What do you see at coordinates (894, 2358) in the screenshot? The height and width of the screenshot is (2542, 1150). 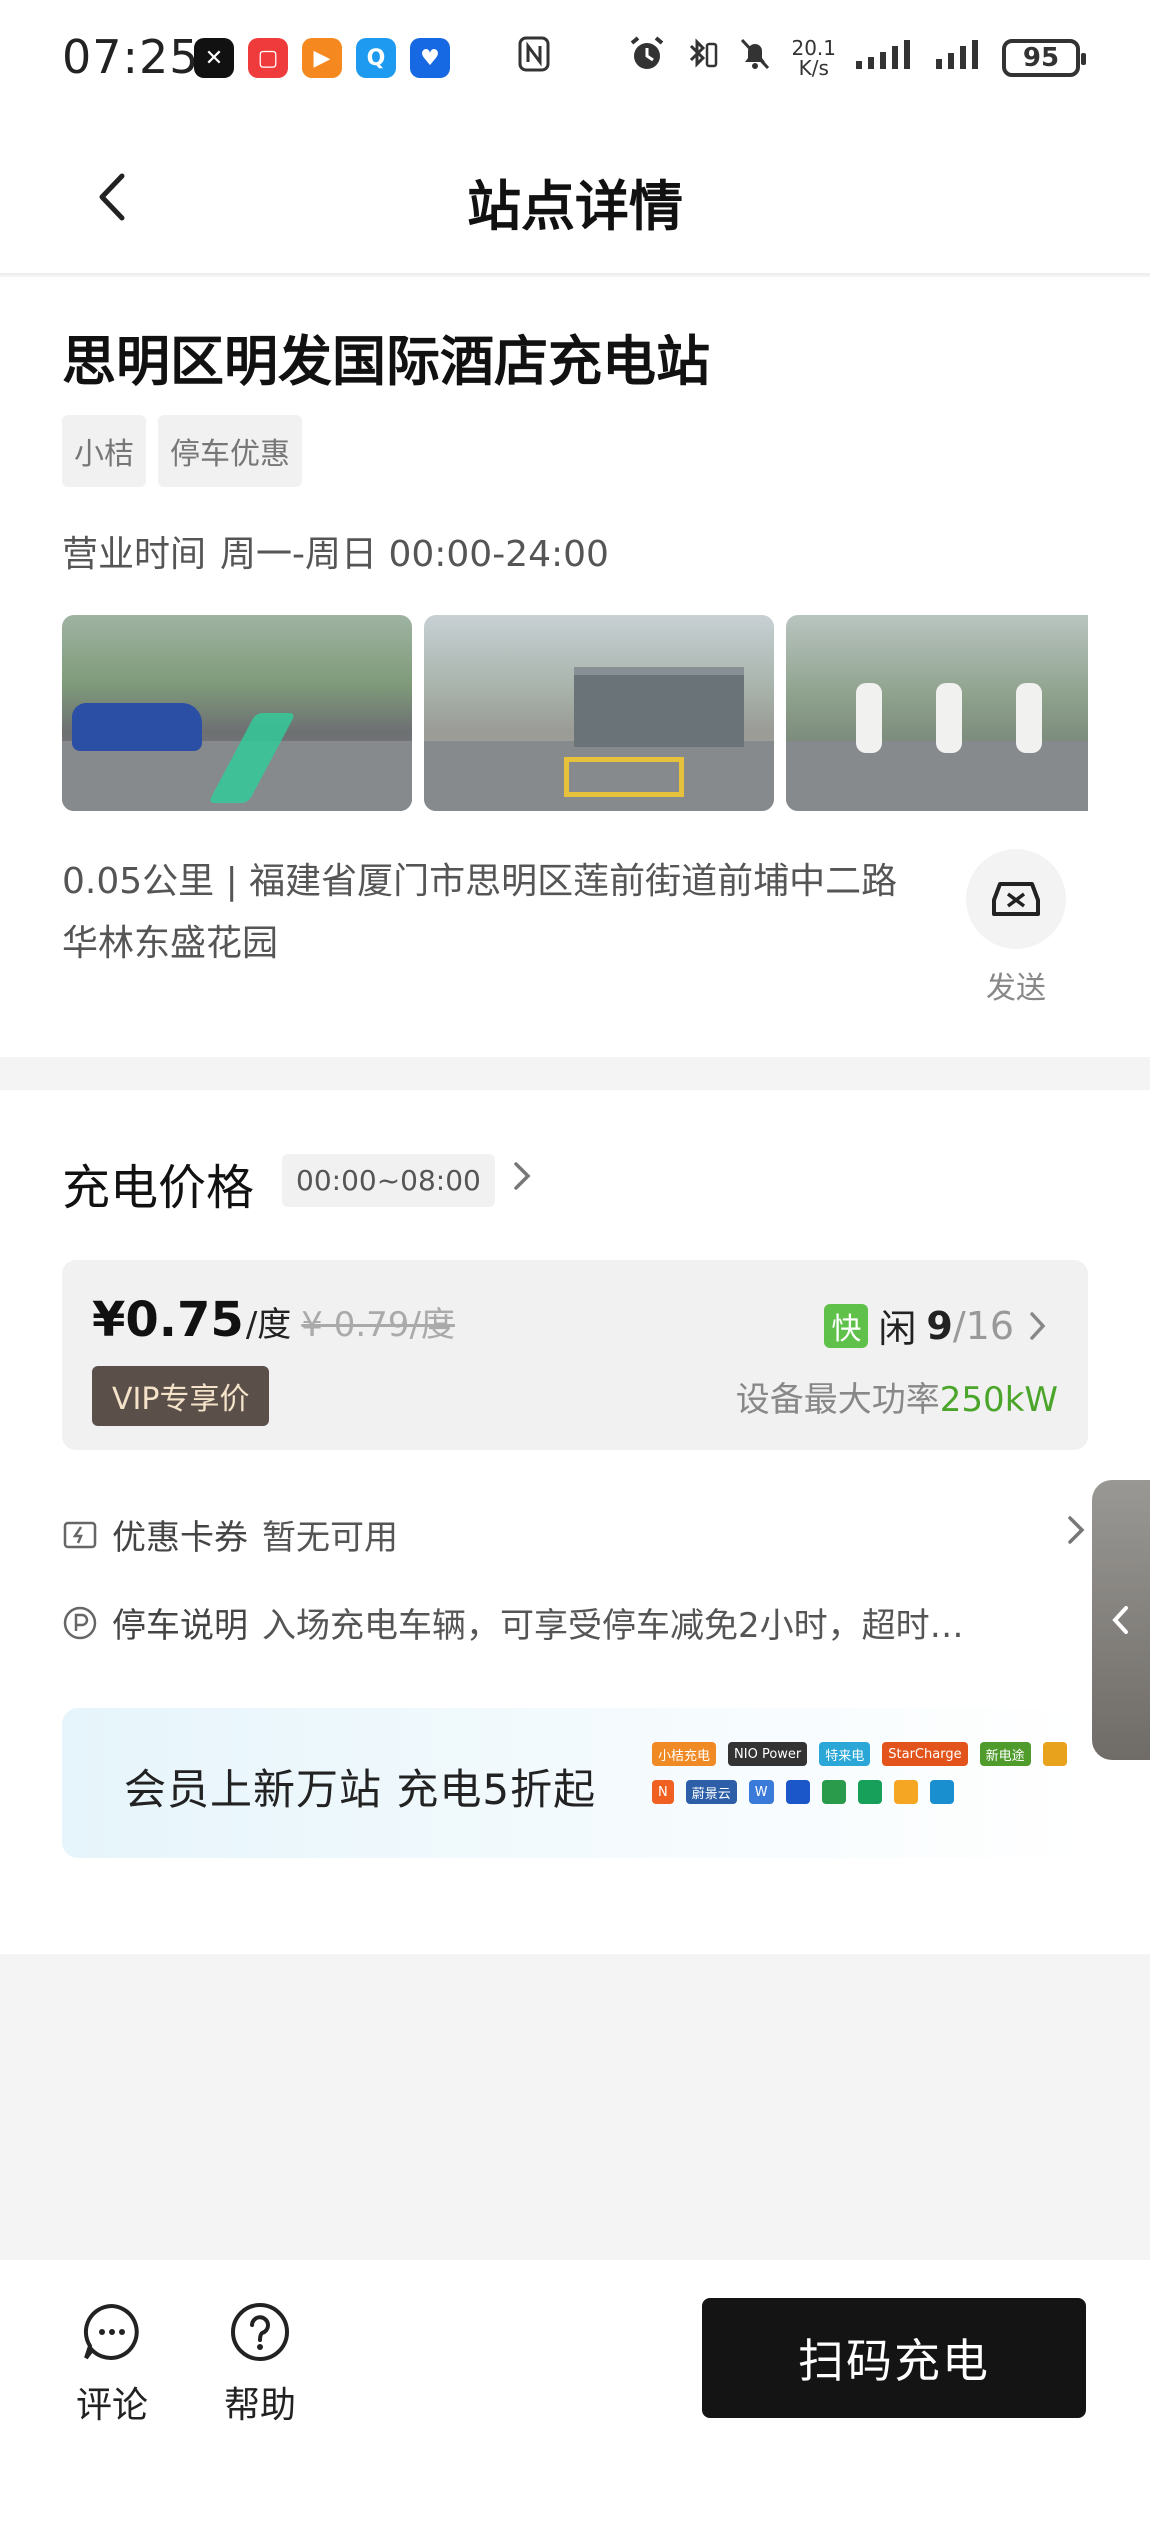 I see `scan-to-charge-button: 扫码充电` at bounding box center [894, 2358].